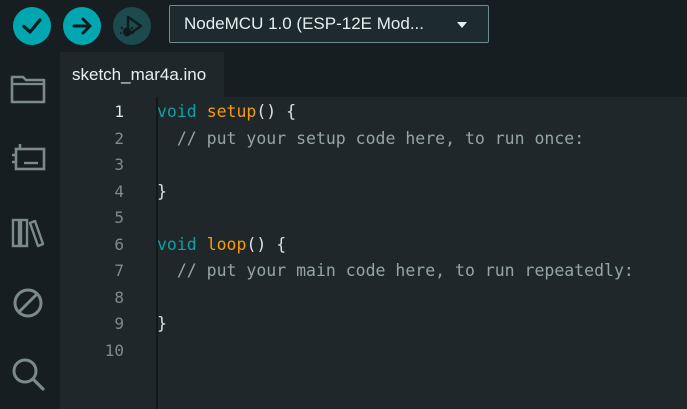 This screenshot has height=409, width=687. I want to click on chevron-down-icon, so click(462, 25).